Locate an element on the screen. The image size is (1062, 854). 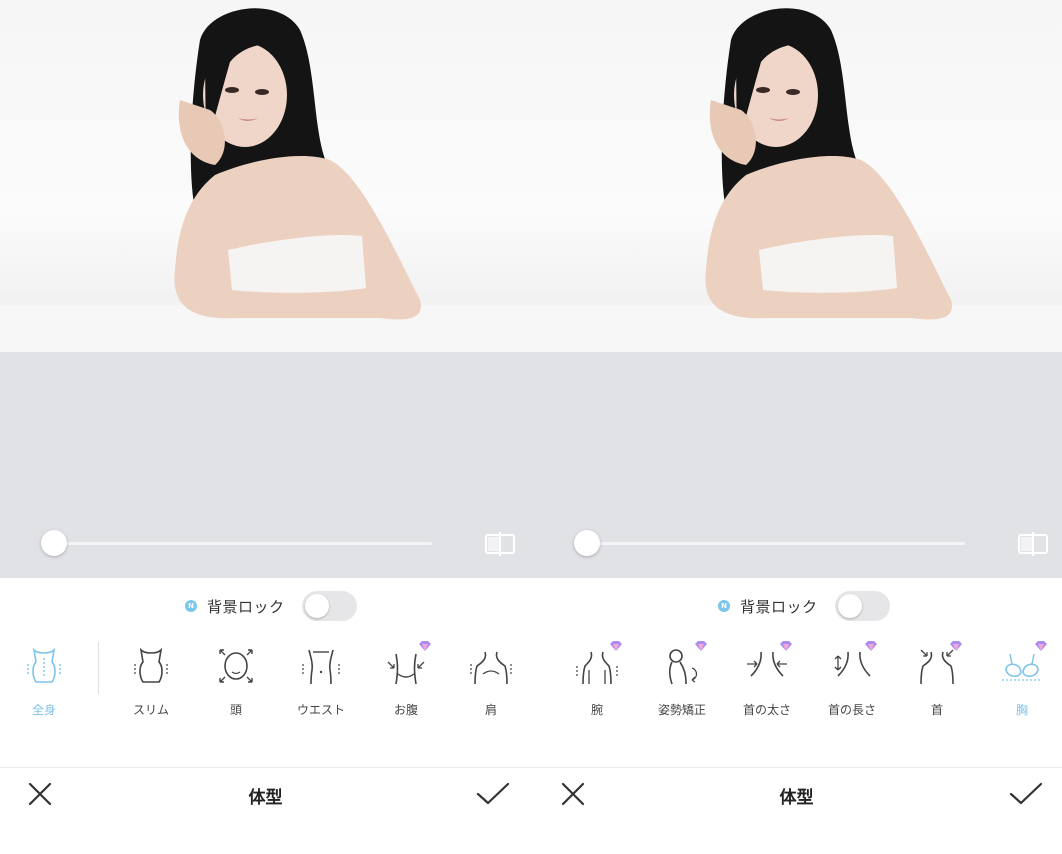
tool-shoulder: 肩 is located at coordinates (491, 682).